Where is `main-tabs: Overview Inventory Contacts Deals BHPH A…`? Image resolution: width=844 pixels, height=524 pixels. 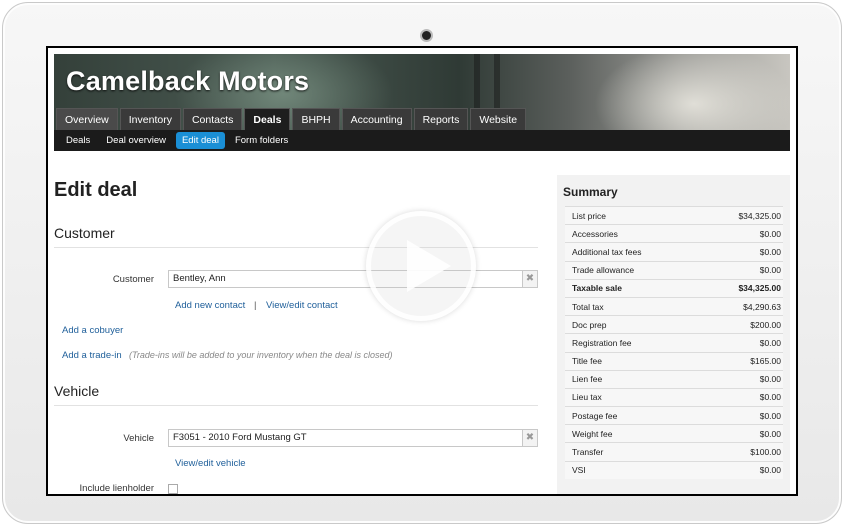
main-tabs: Overview Inventory Contacts Deals BHPH A… is located at coordinates (290, 119).